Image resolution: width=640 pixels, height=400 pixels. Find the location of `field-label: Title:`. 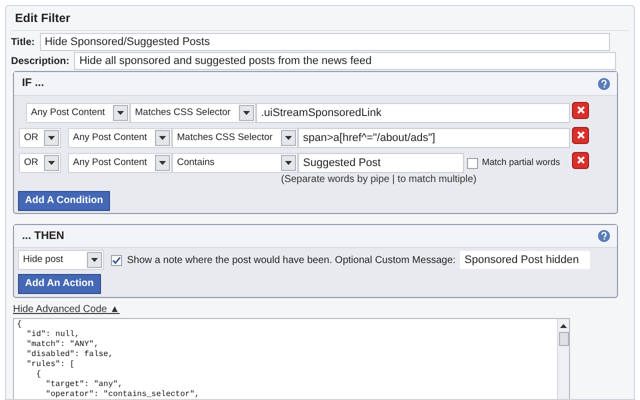

field-label: Title: is located at coordinates (23, 43).